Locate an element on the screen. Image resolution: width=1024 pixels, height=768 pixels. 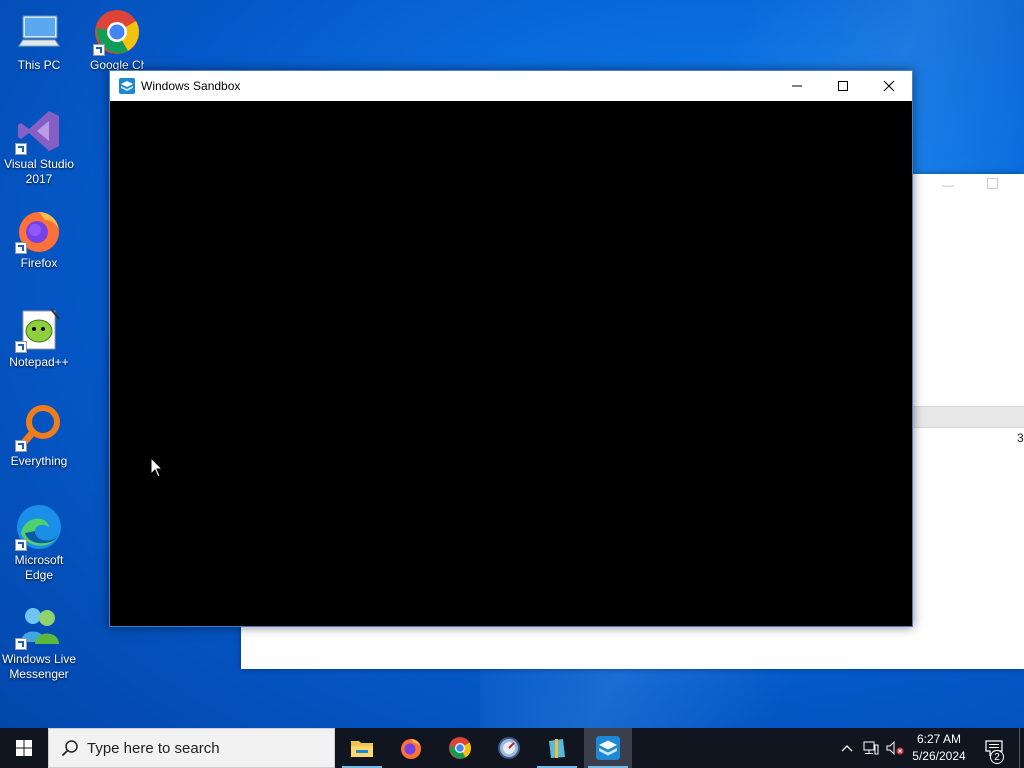
close-button is located at coordinates (889, 86).